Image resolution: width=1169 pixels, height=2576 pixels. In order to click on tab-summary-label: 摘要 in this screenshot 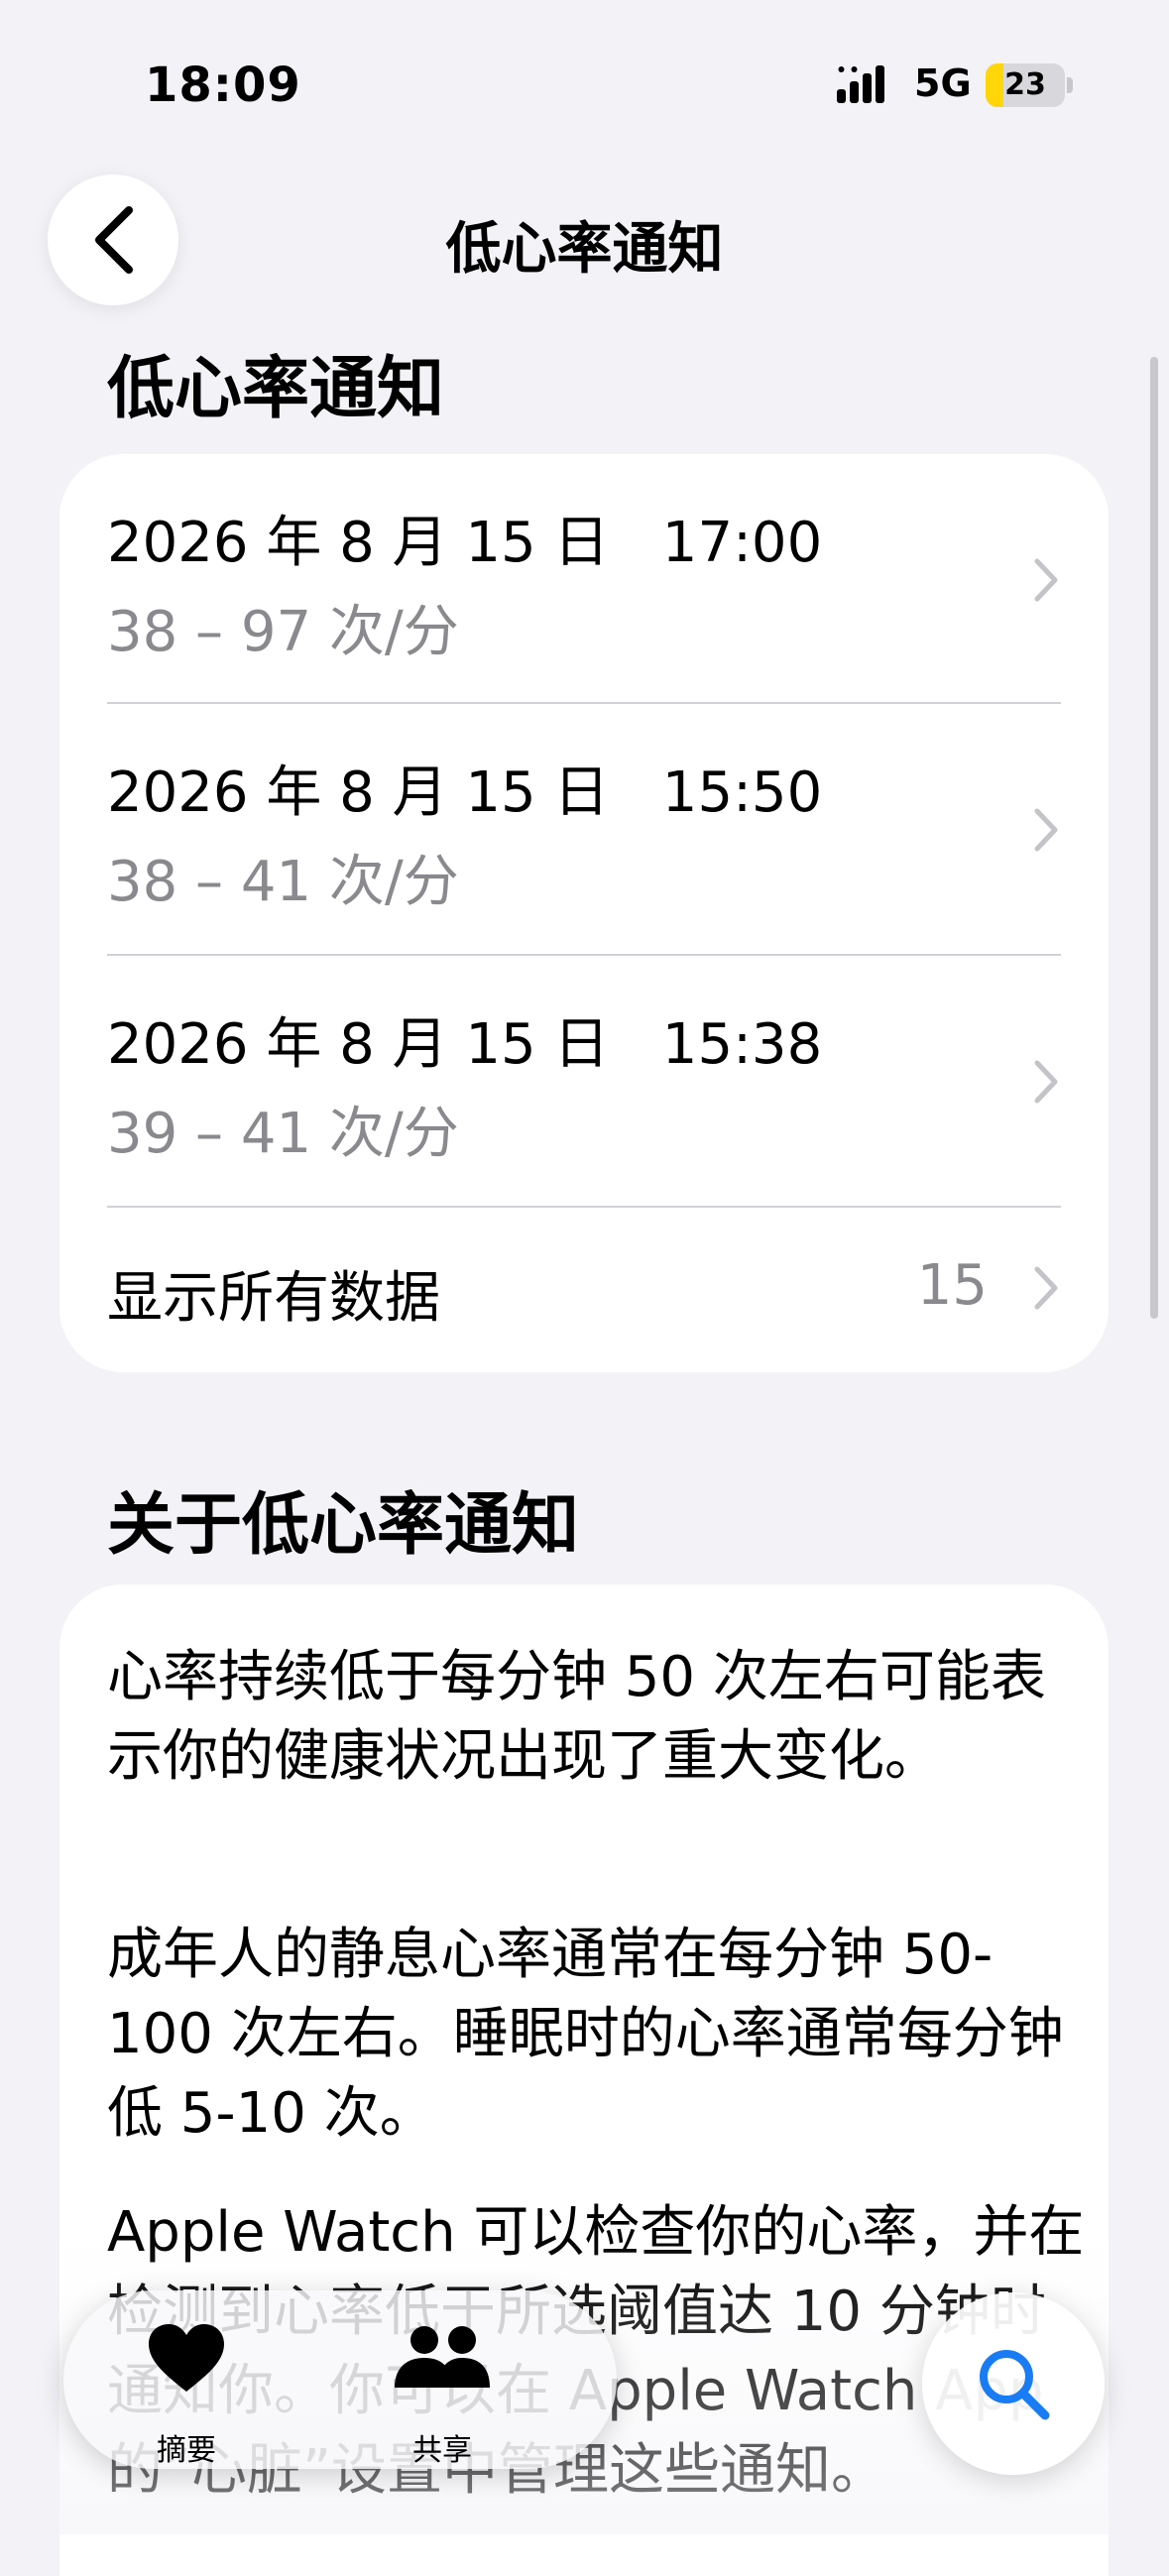, I will do `click(186, 2450)`.